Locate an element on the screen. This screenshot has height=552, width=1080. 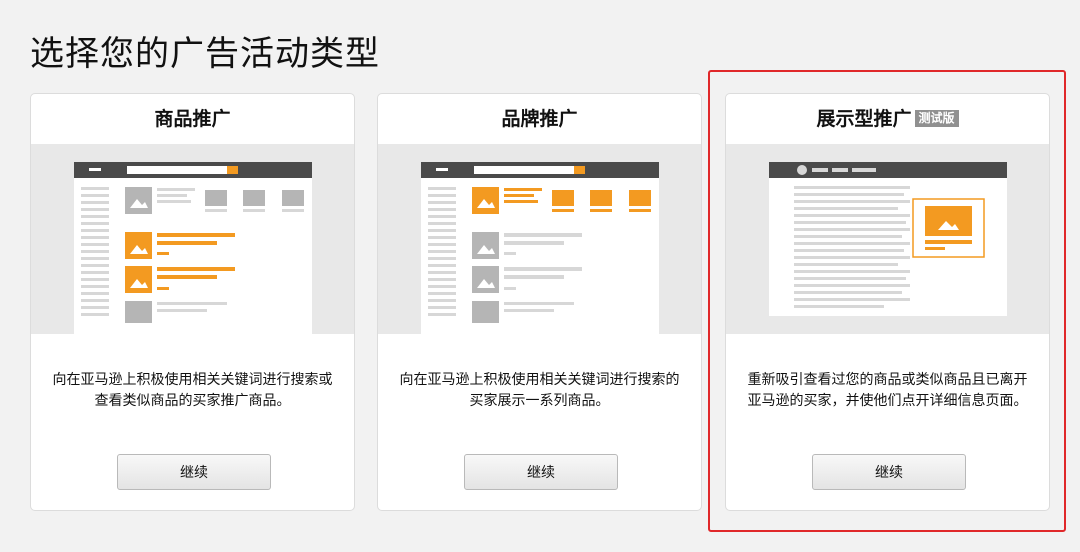
card-title-text: 展示型推广 is located at coordinates (864, 119).